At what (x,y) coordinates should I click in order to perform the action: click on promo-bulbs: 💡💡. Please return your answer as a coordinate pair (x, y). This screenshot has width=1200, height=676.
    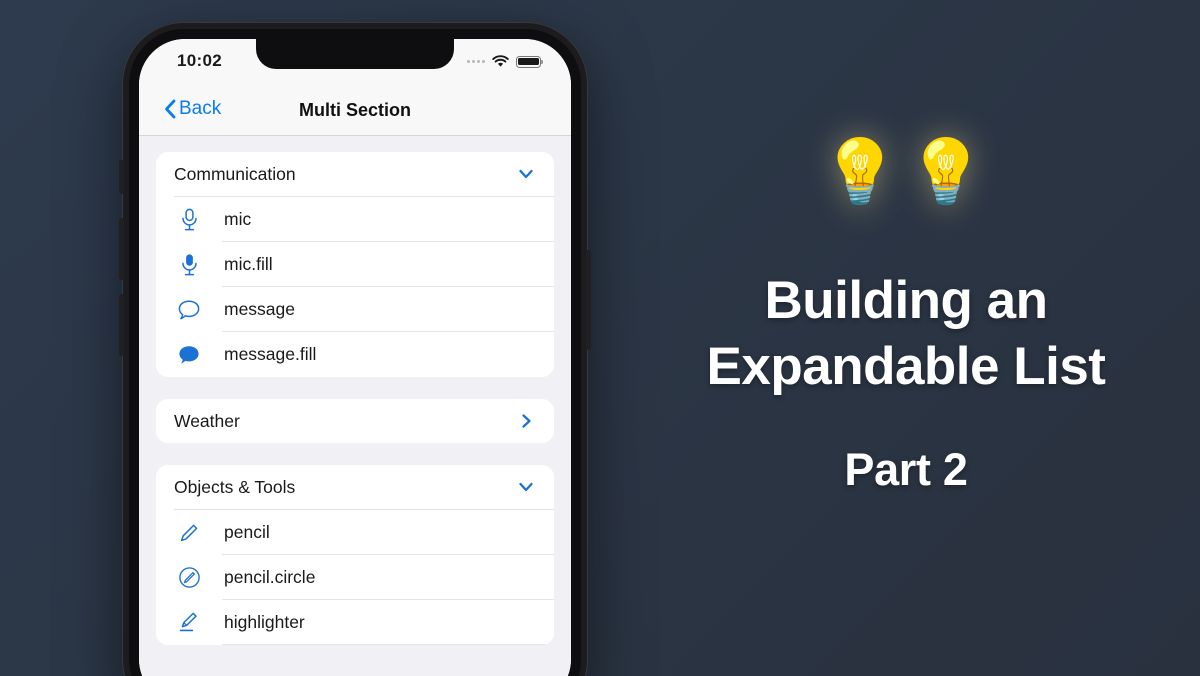
    Looking at the image, I should click on (906, 172).